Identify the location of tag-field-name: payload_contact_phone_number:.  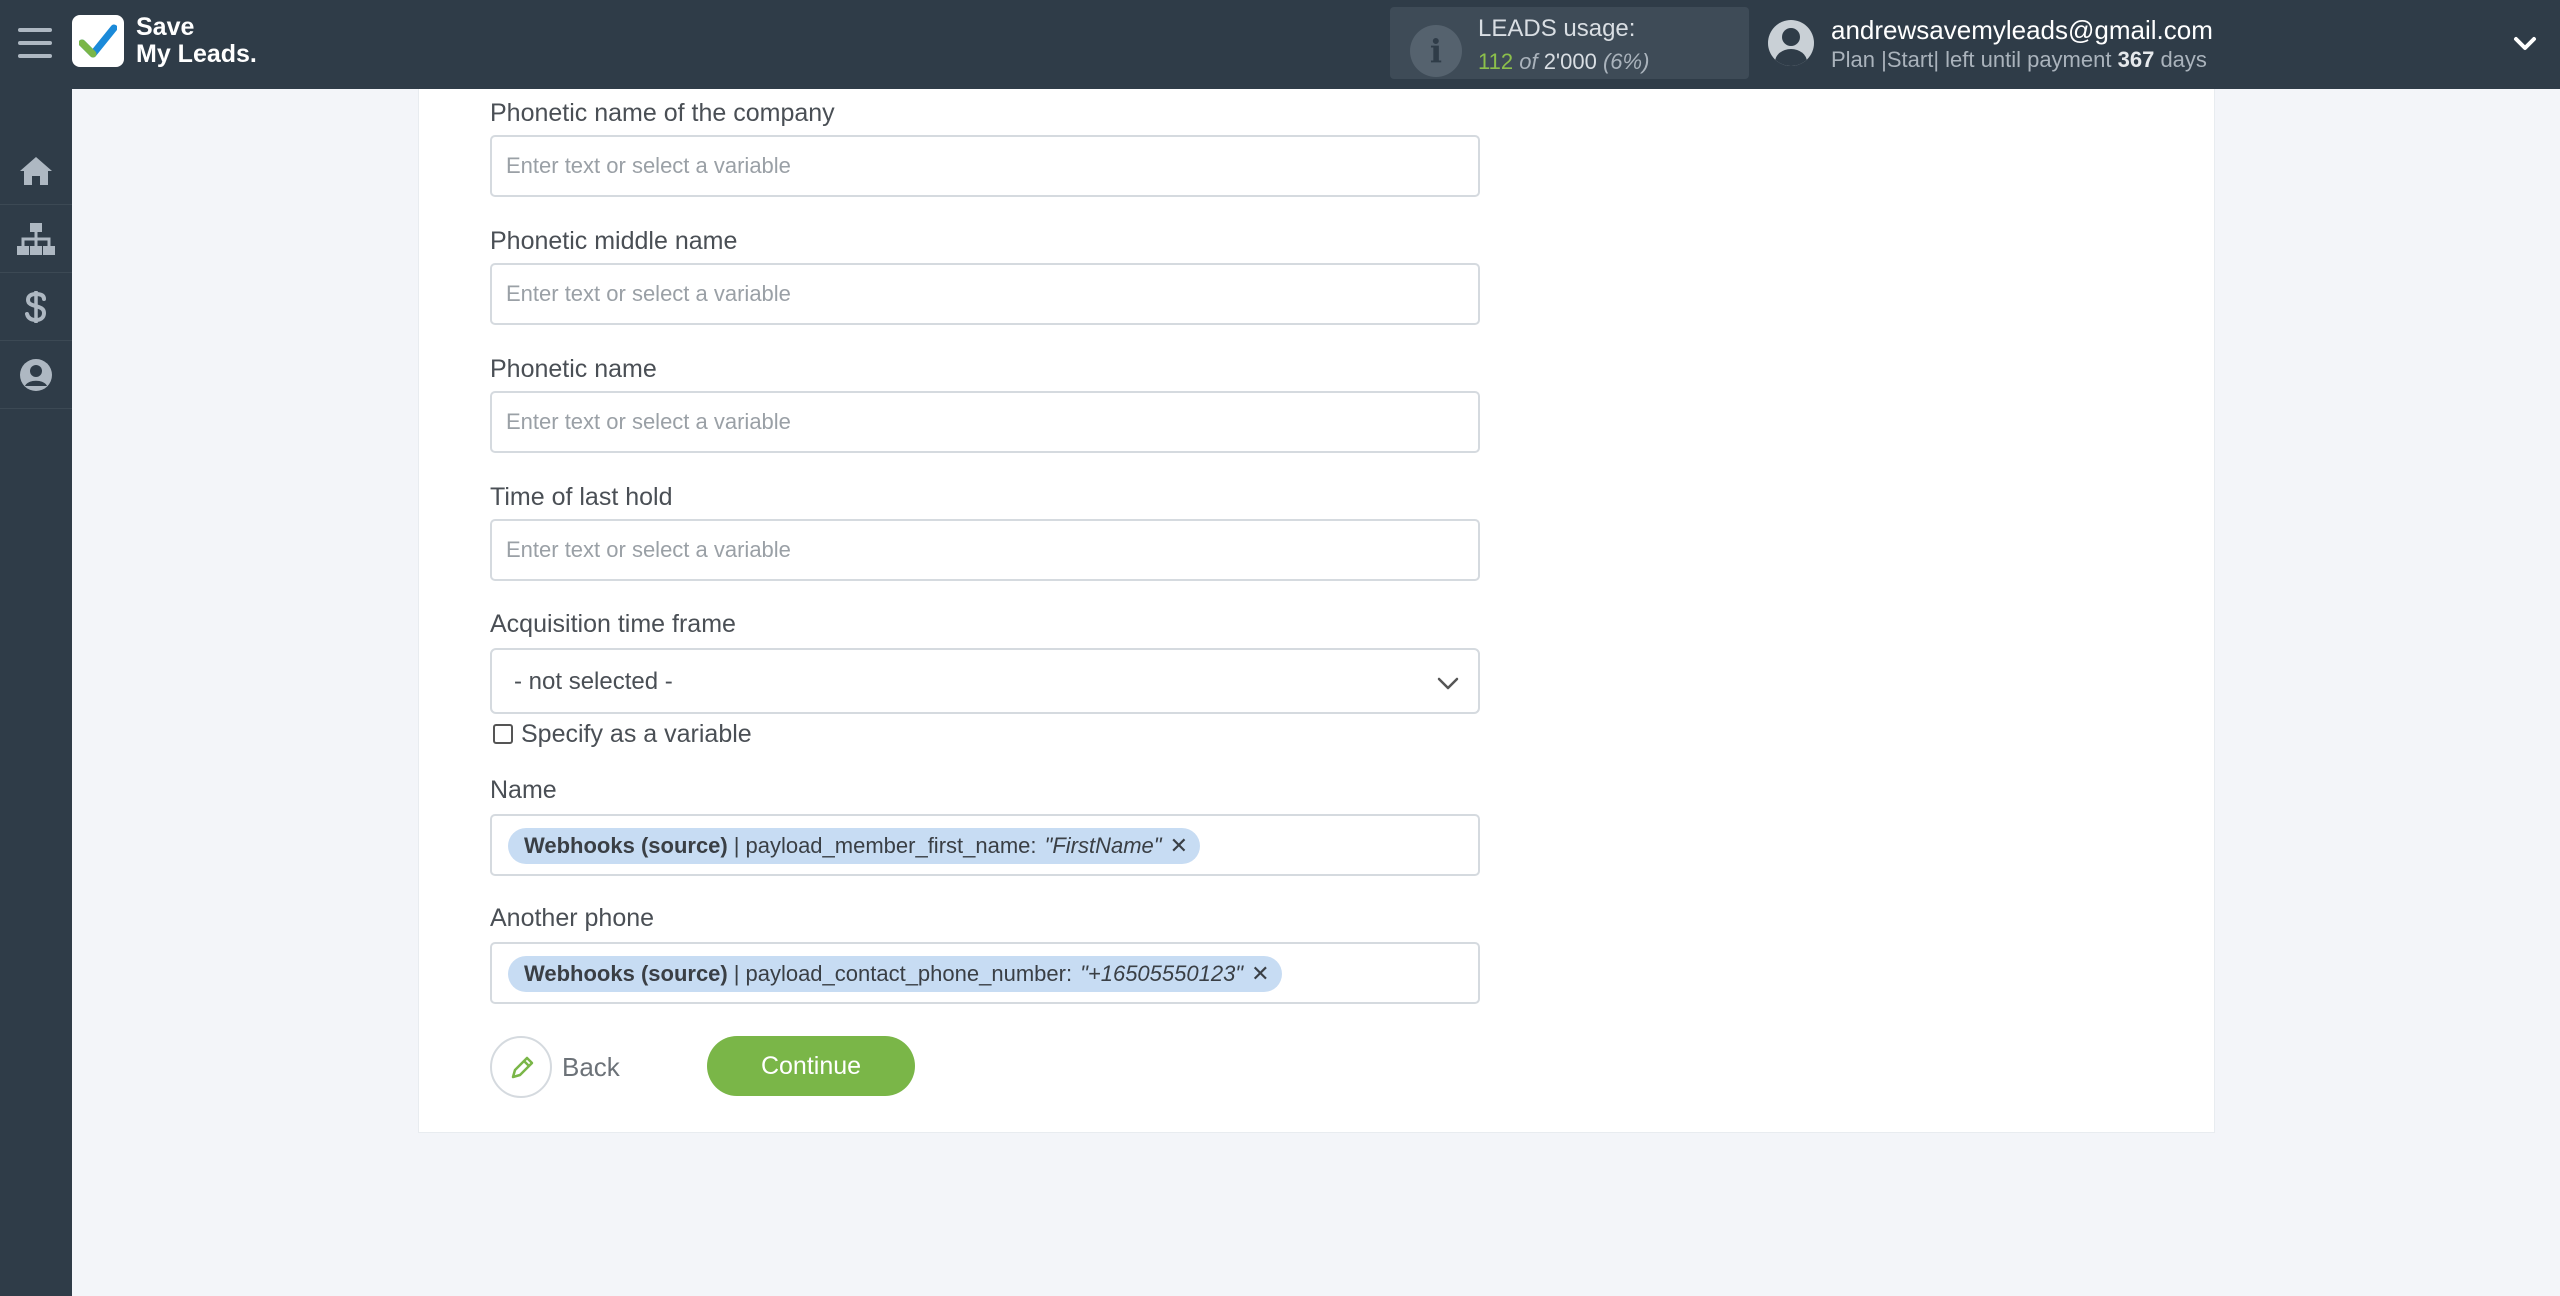
(909, 973).